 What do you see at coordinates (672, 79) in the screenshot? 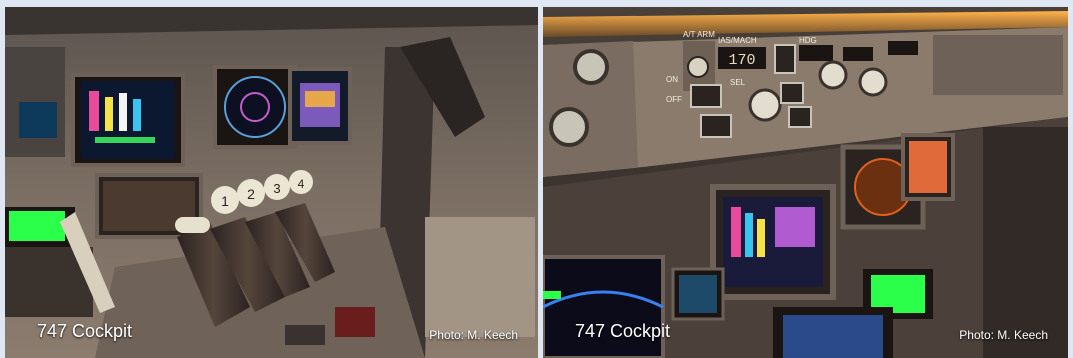
I see `svg-text: ON` at bounding box center [672, 79].